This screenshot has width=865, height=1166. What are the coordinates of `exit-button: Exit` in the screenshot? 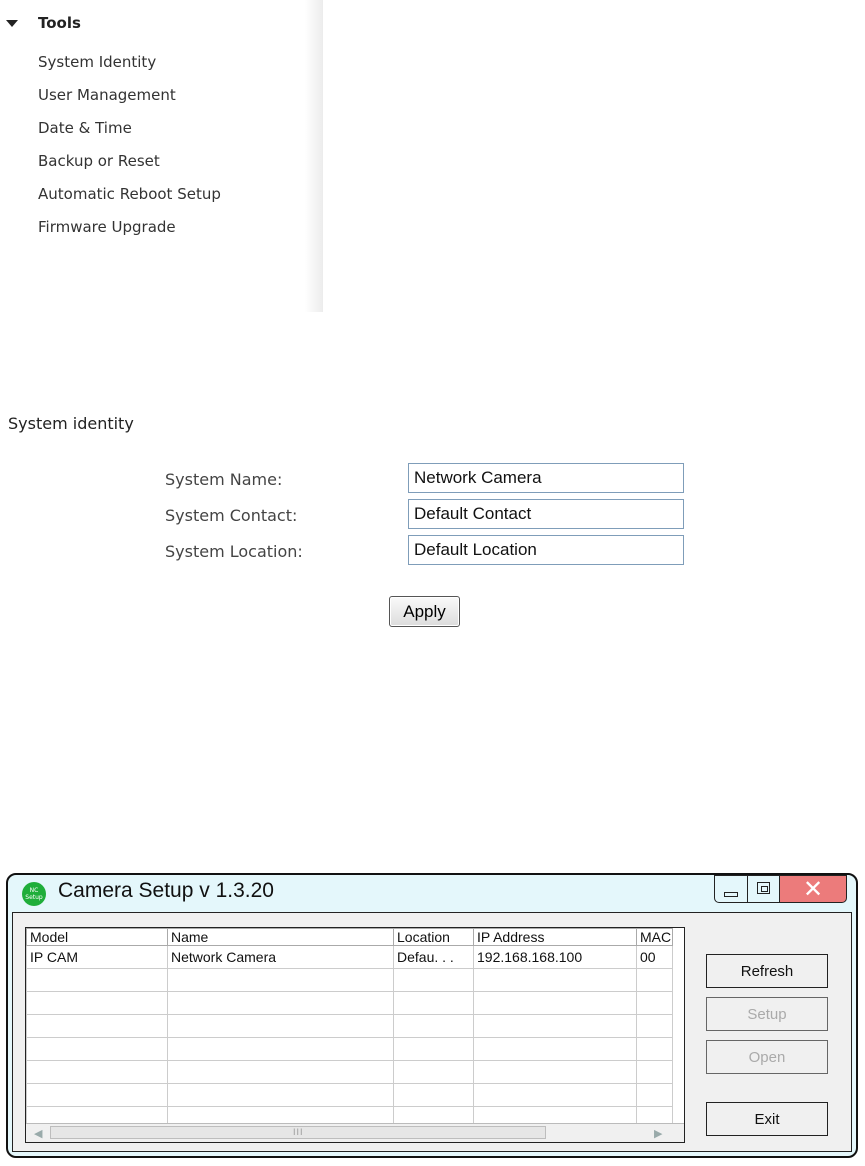 It's located at (767, 1119).